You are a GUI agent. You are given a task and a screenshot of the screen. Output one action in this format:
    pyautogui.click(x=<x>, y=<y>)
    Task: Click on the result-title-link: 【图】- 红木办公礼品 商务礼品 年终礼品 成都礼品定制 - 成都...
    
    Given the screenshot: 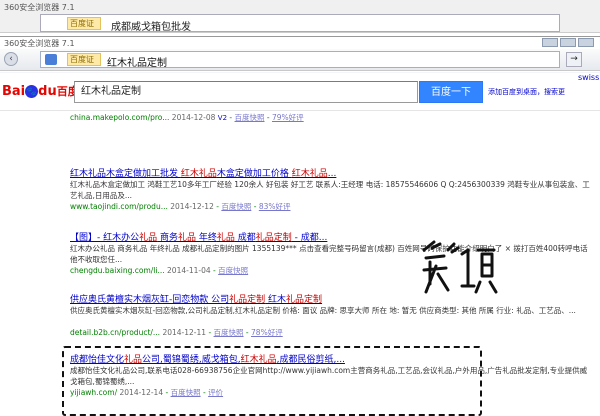 What is the action you would take?
    pyautogui.click(x=330, y=236)
    